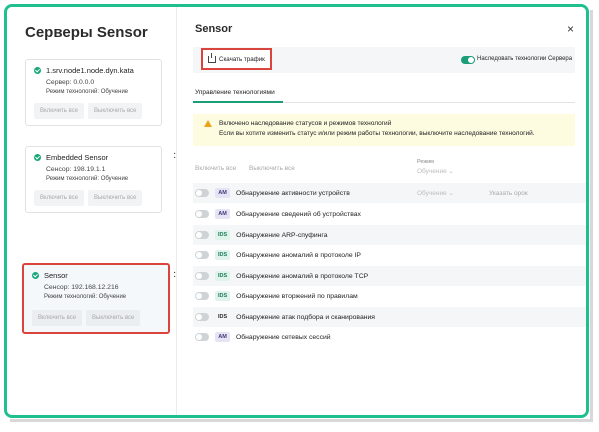  I want to click on inherit-technologies-toggle, so click(468, 60).